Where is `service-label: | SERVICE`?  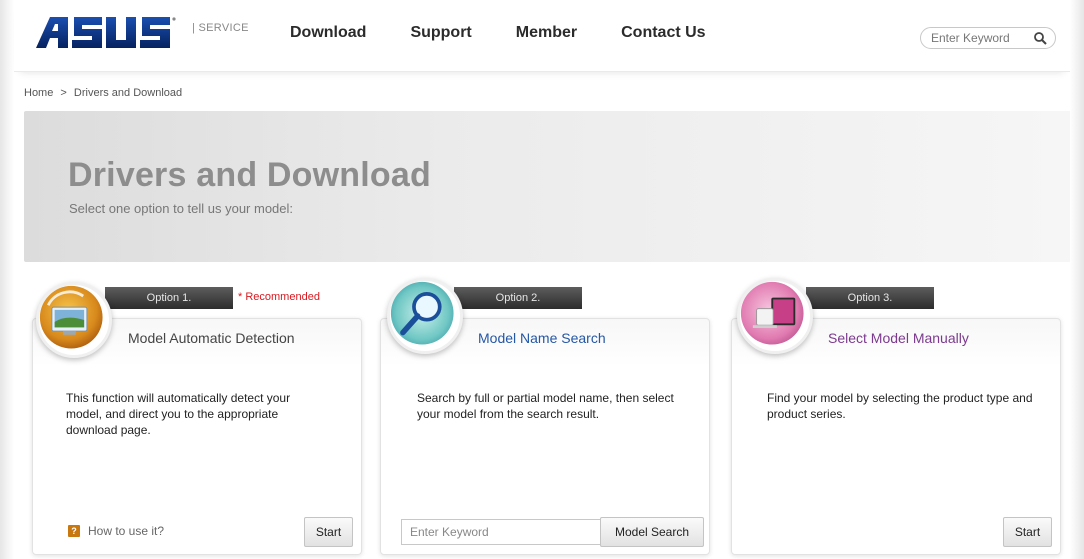
service-label: | SERVICE is located at coordinates (220, 28).